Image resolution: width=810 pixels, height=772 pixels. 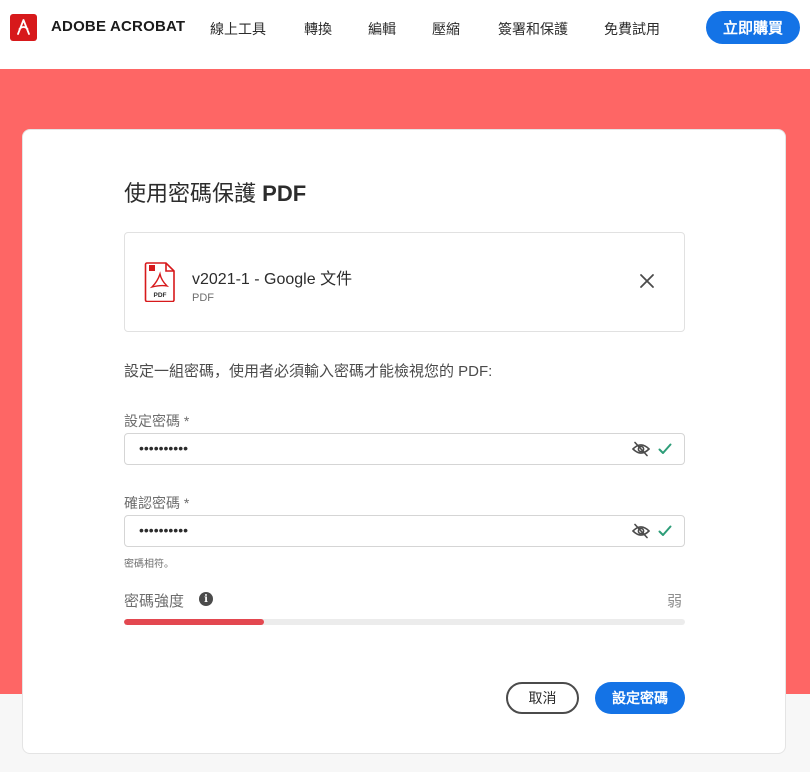 I want to click on password-label-text: 設定密碼, so click(x=152, y=421).